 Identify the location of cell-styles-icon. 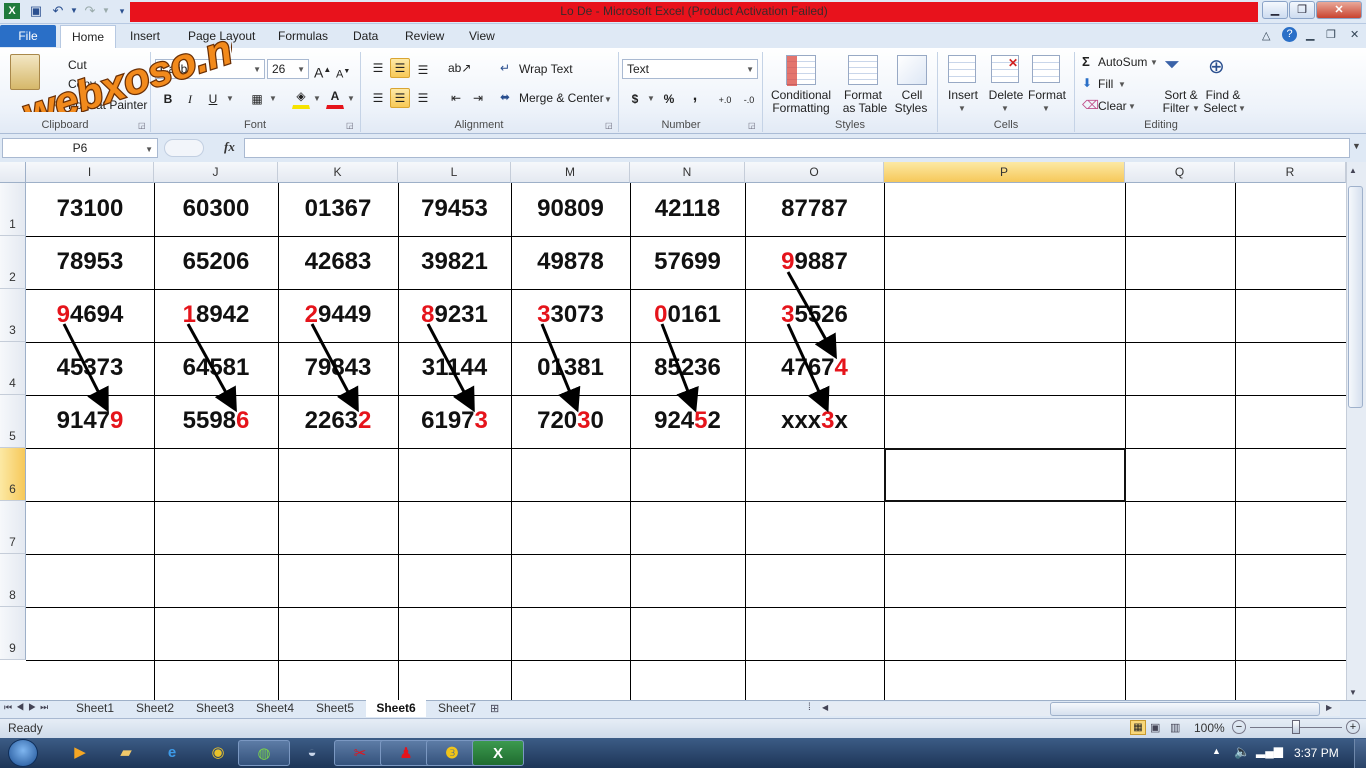
(912, 70).